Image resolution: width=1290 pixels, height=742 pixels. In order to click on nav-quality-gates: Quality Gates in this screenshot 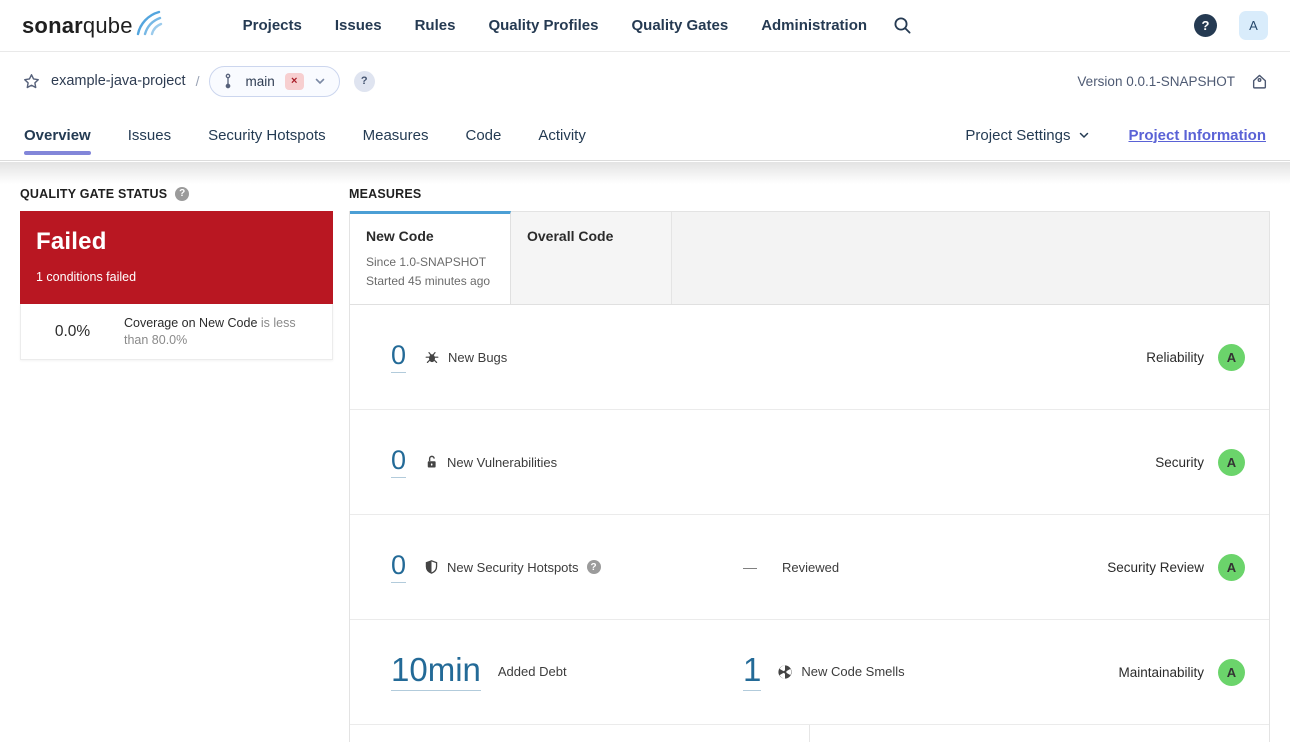, I will do `click(679, 25)`.